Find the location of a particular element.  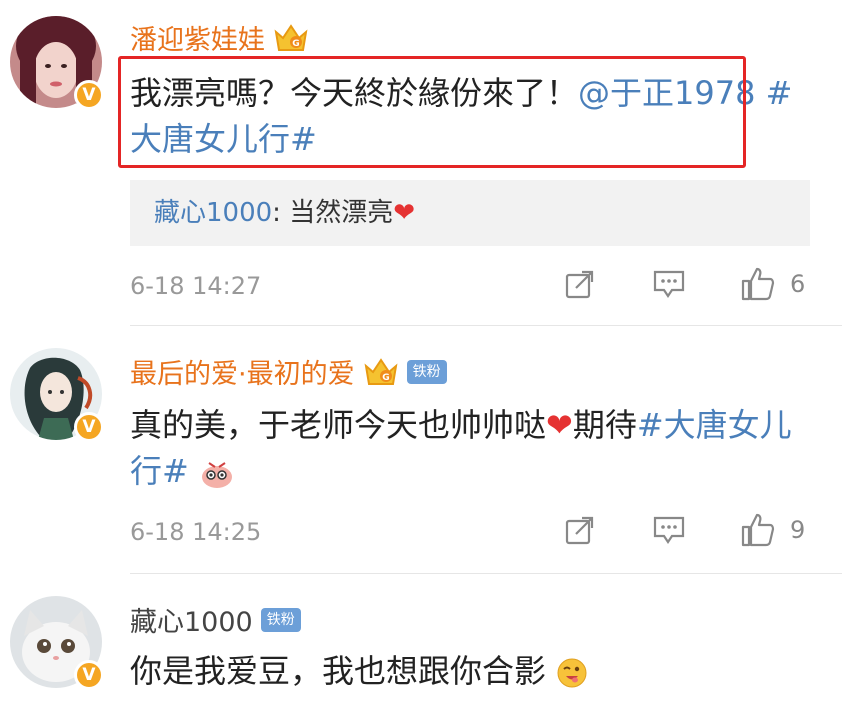

divider is located at coordinates (486, 573).